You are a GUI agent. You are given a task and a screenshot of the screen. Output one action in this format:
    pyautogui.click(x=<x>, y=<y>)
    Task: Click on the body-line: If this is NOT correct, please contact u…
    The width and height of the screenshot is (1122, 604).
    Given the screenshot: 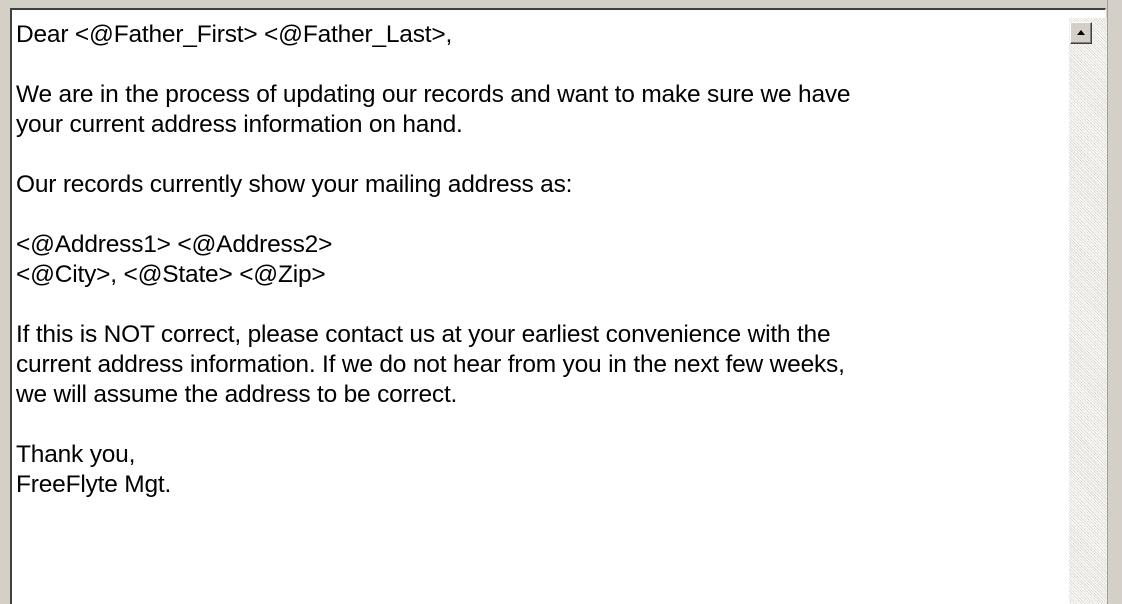 What is the action you would take?
    pyautogui.click(x=423, y=334)
    